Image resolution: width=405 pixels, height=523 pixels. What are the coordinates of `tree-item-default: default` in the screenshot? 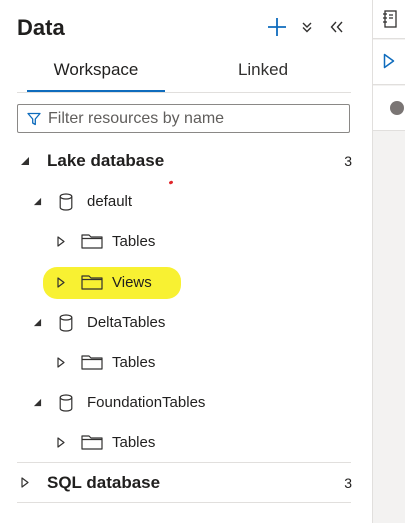 It's located at (186, 202).